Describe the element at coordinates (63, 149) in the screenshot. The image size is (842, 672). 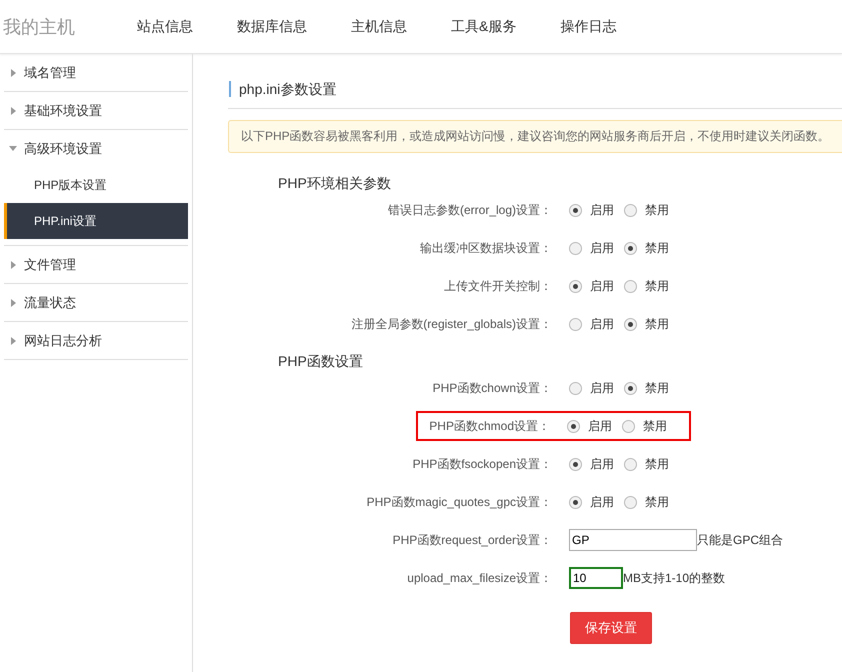
I see `sidebar-label: 高级环境设置` at that location.